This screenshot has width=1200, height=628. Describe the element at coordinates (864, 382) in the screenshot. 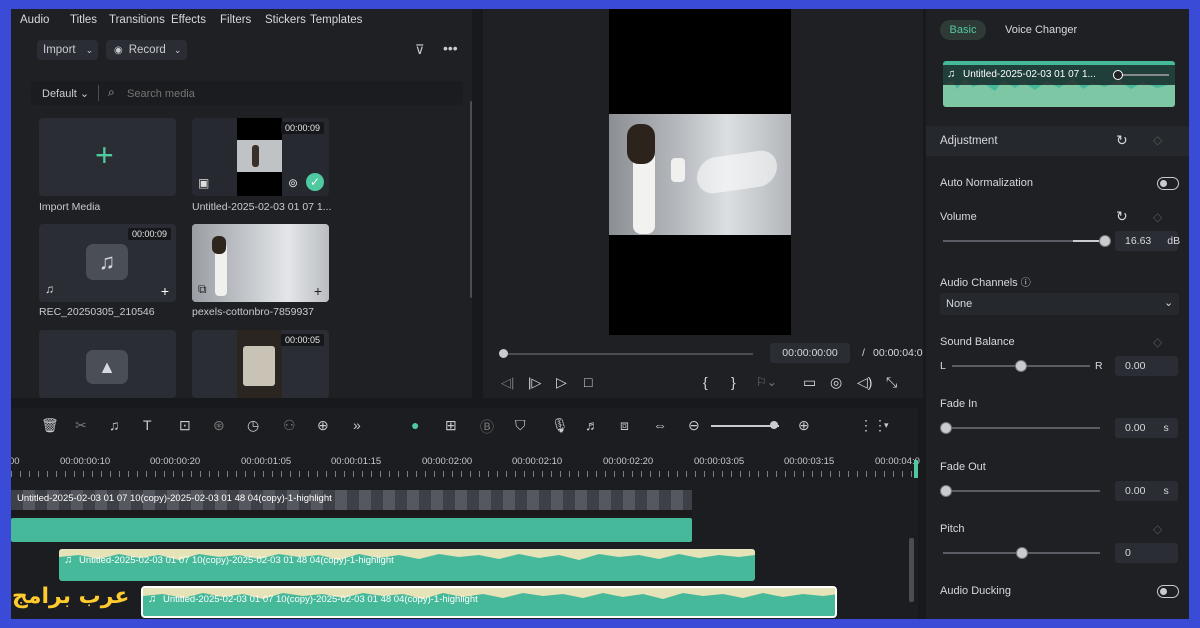

I see `volume-icon: ◁)` at that location.